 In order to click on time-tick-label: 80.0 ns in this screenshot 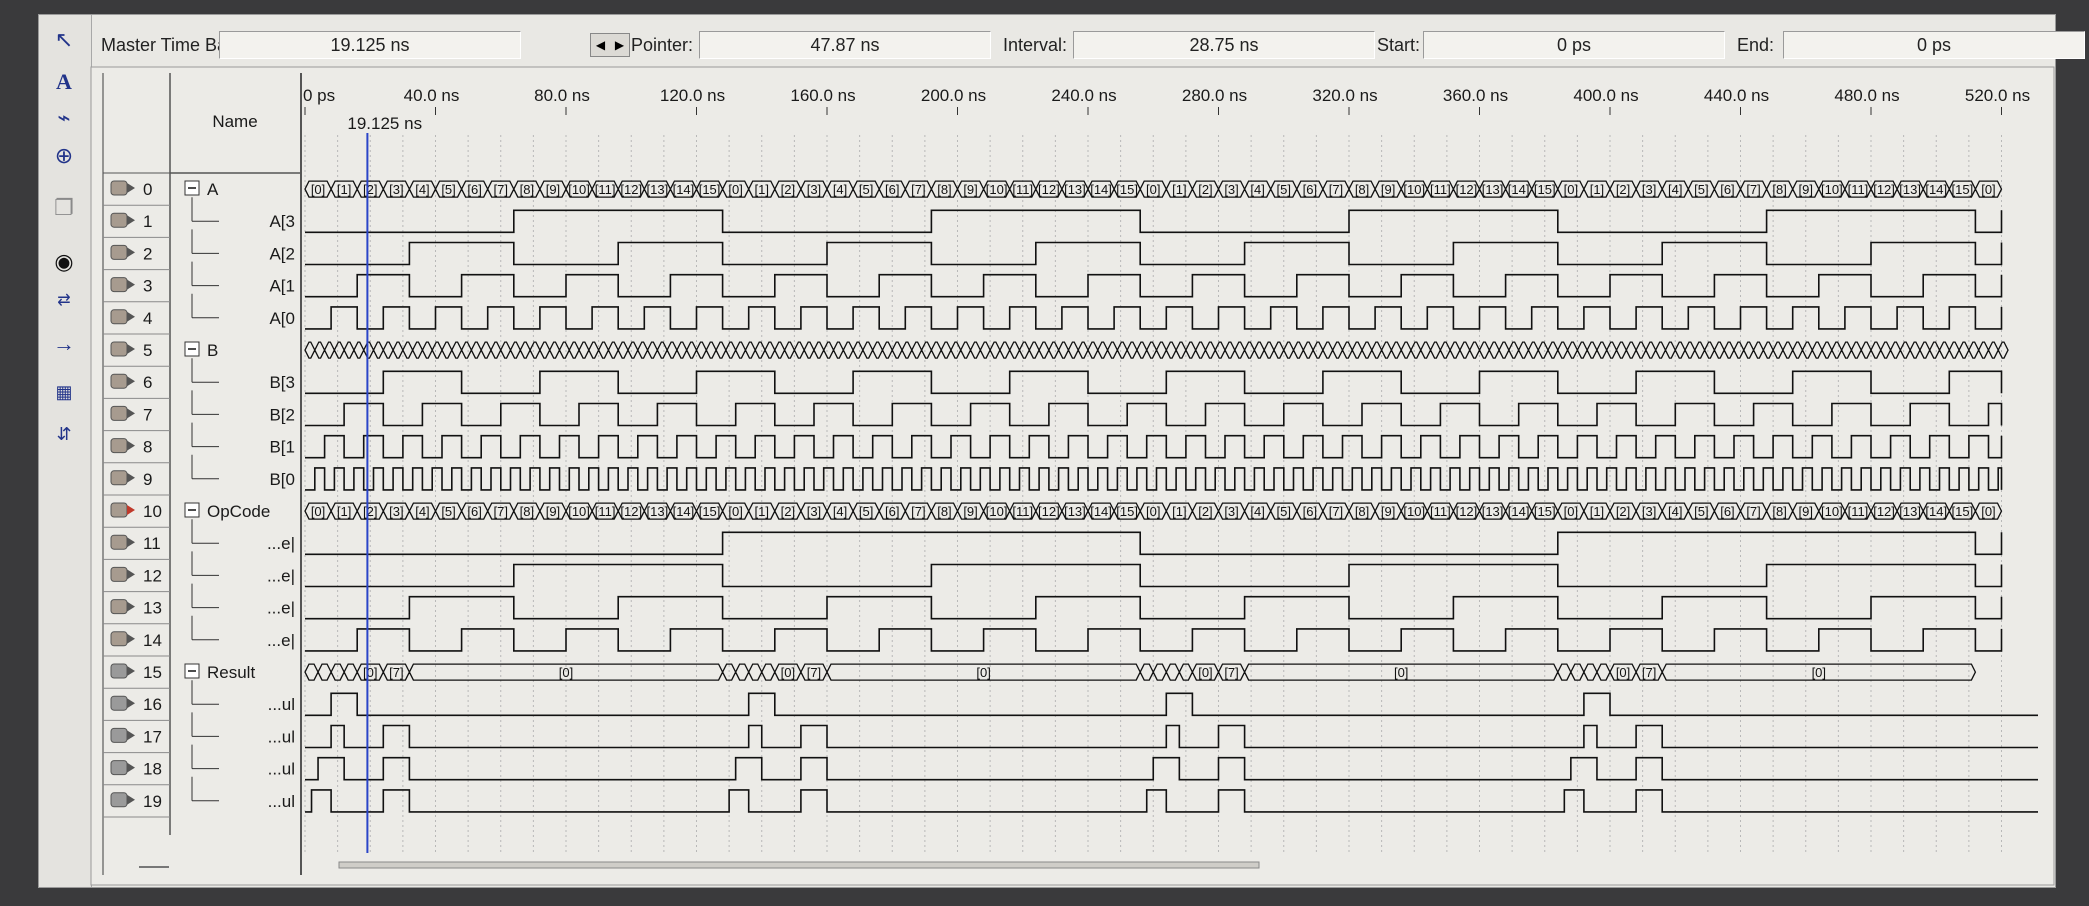, I will do `click(562, 95)`.